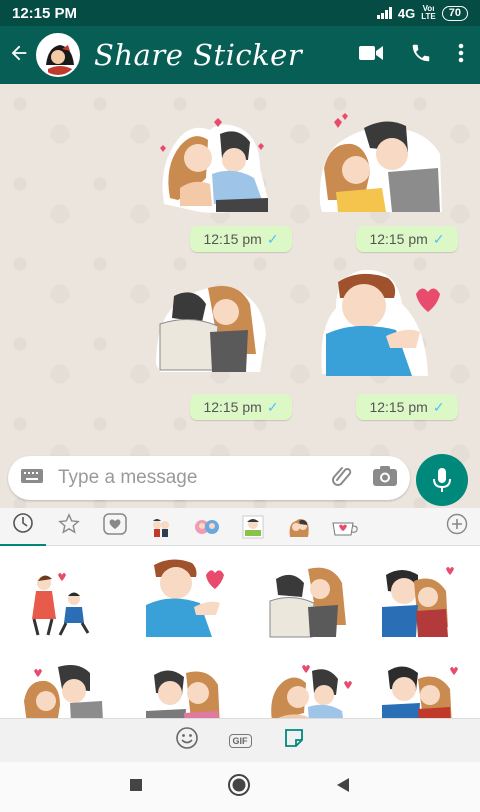 This screenshot has height=812, width=480. I want to click on back-icon, so click(343, 787).